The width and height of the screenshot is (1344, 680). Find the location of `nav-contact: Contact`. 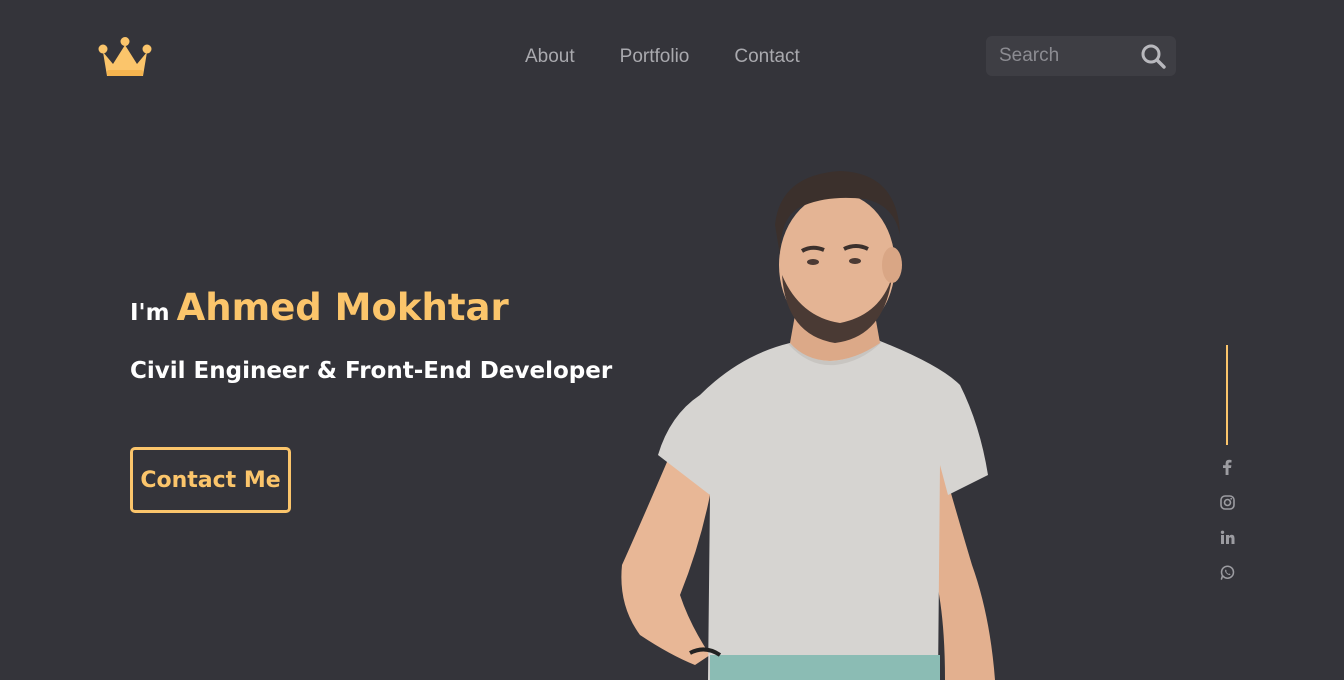

nav-contact: Contact is located at coordinates (766, 57).